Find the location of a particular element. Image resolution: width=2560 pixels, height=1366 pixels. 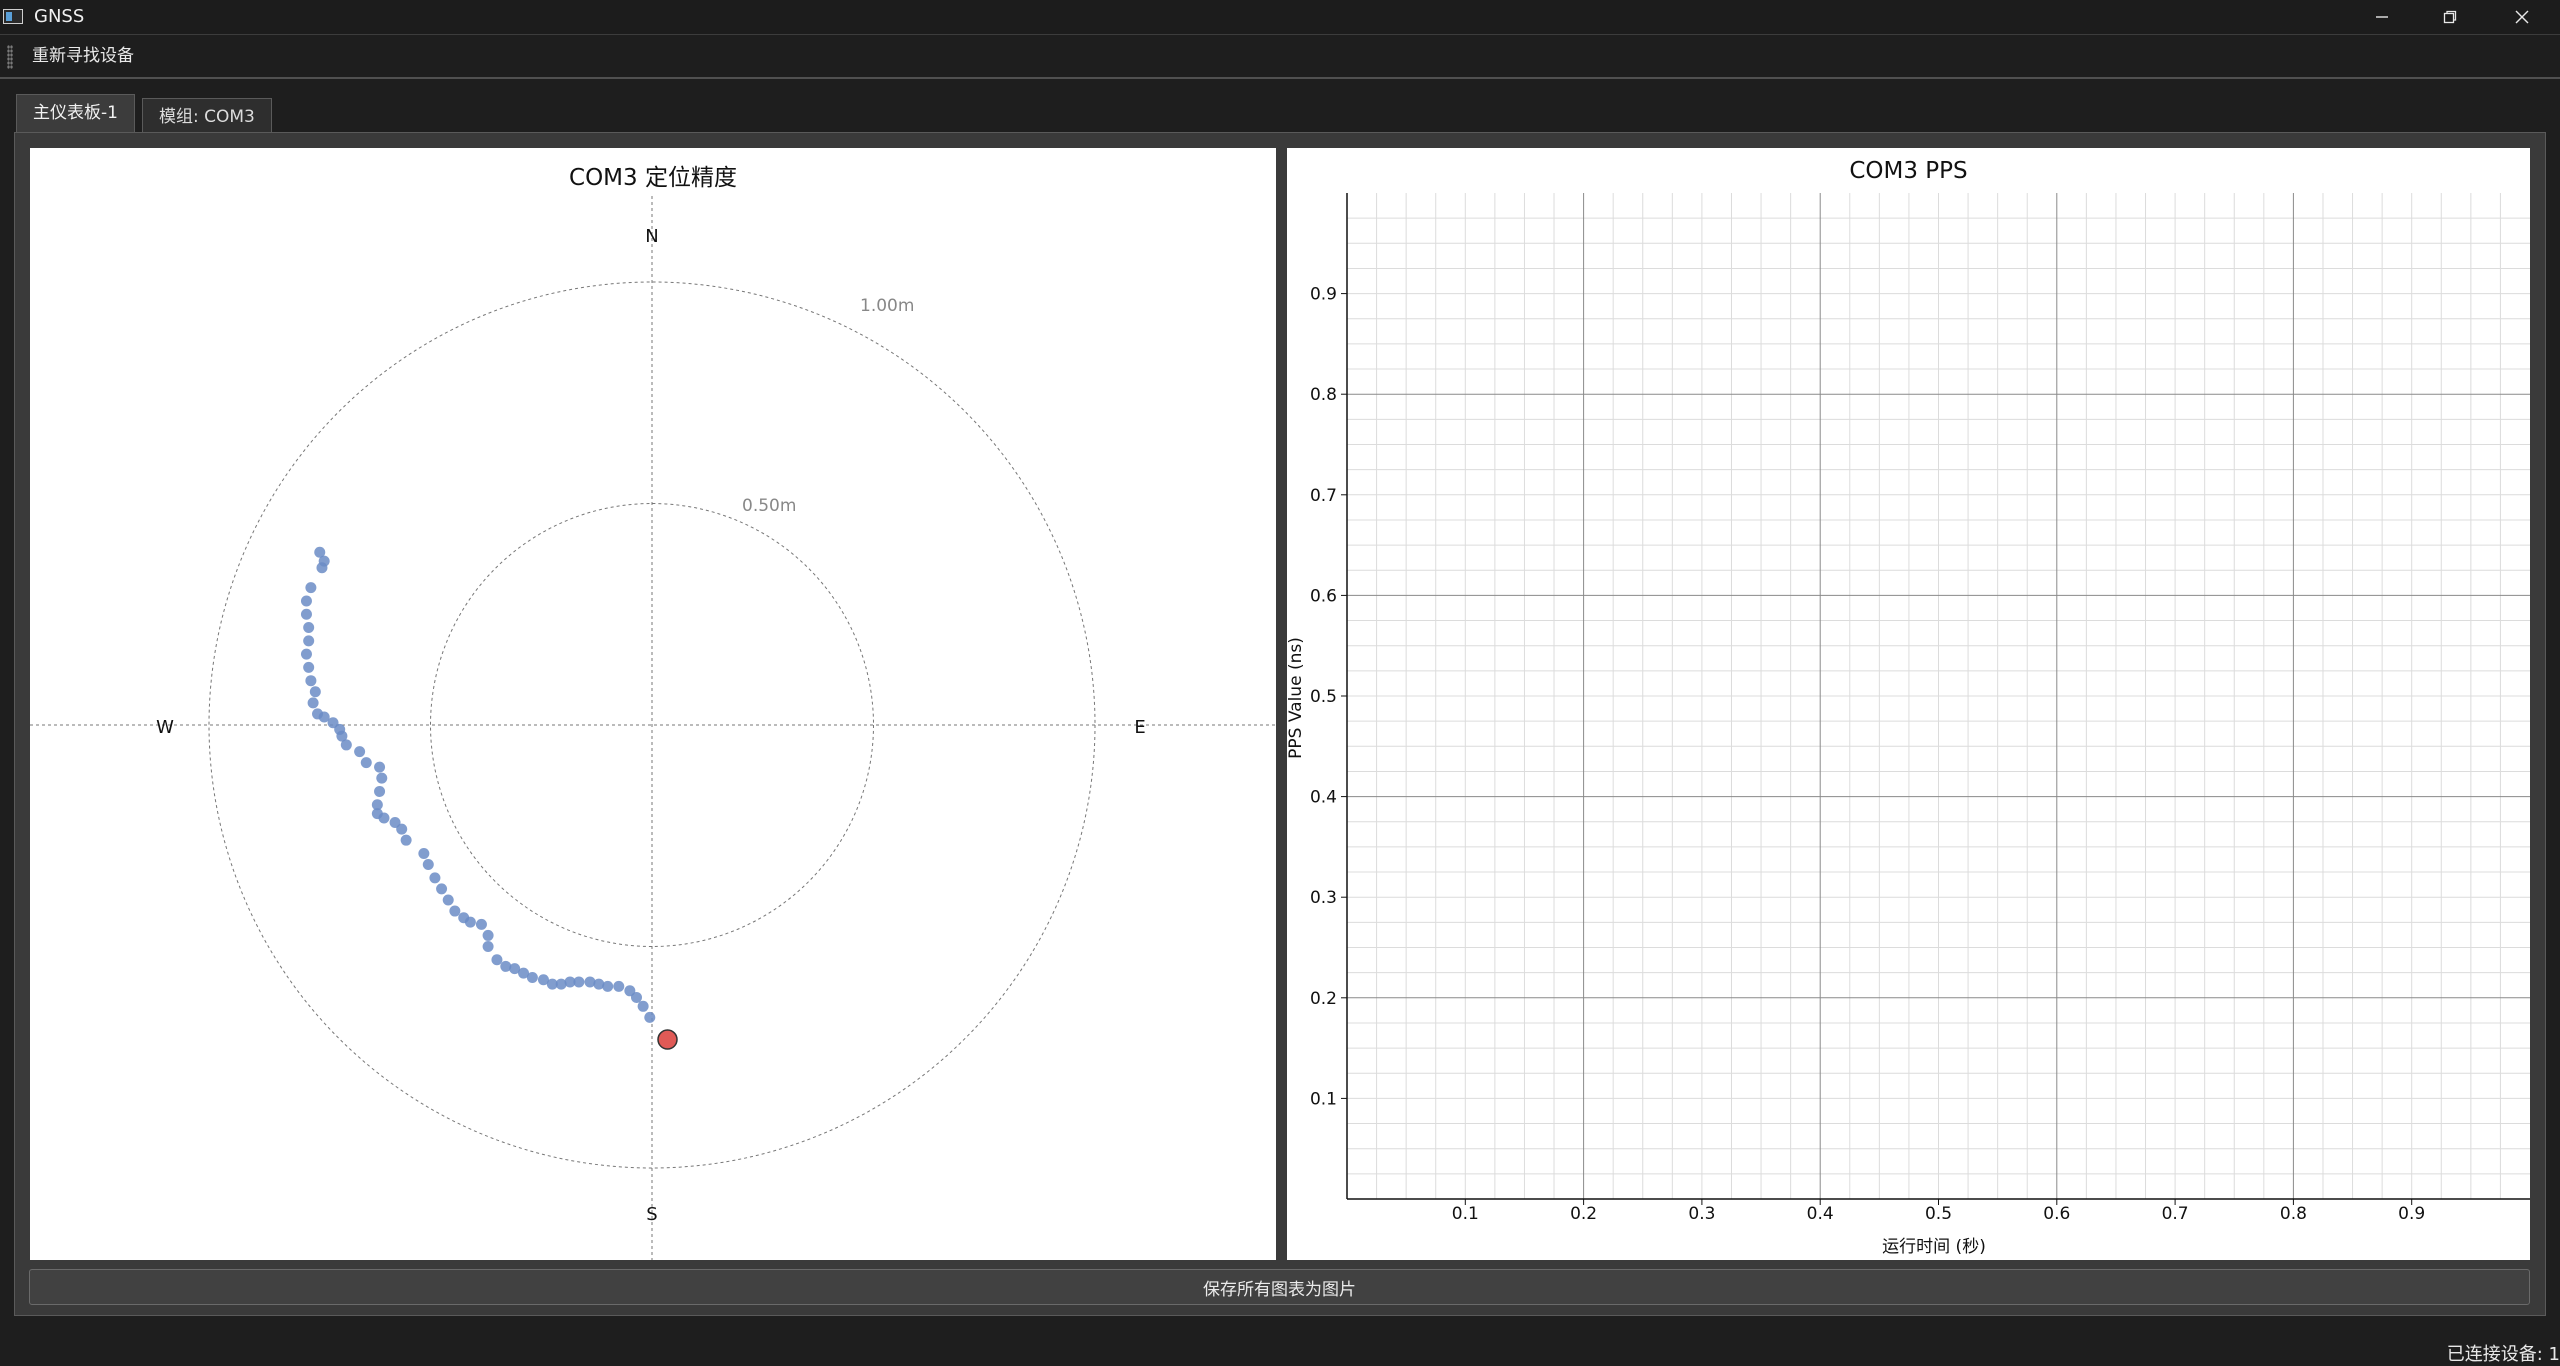

minimize-button is located at coordinates (2382, 17).